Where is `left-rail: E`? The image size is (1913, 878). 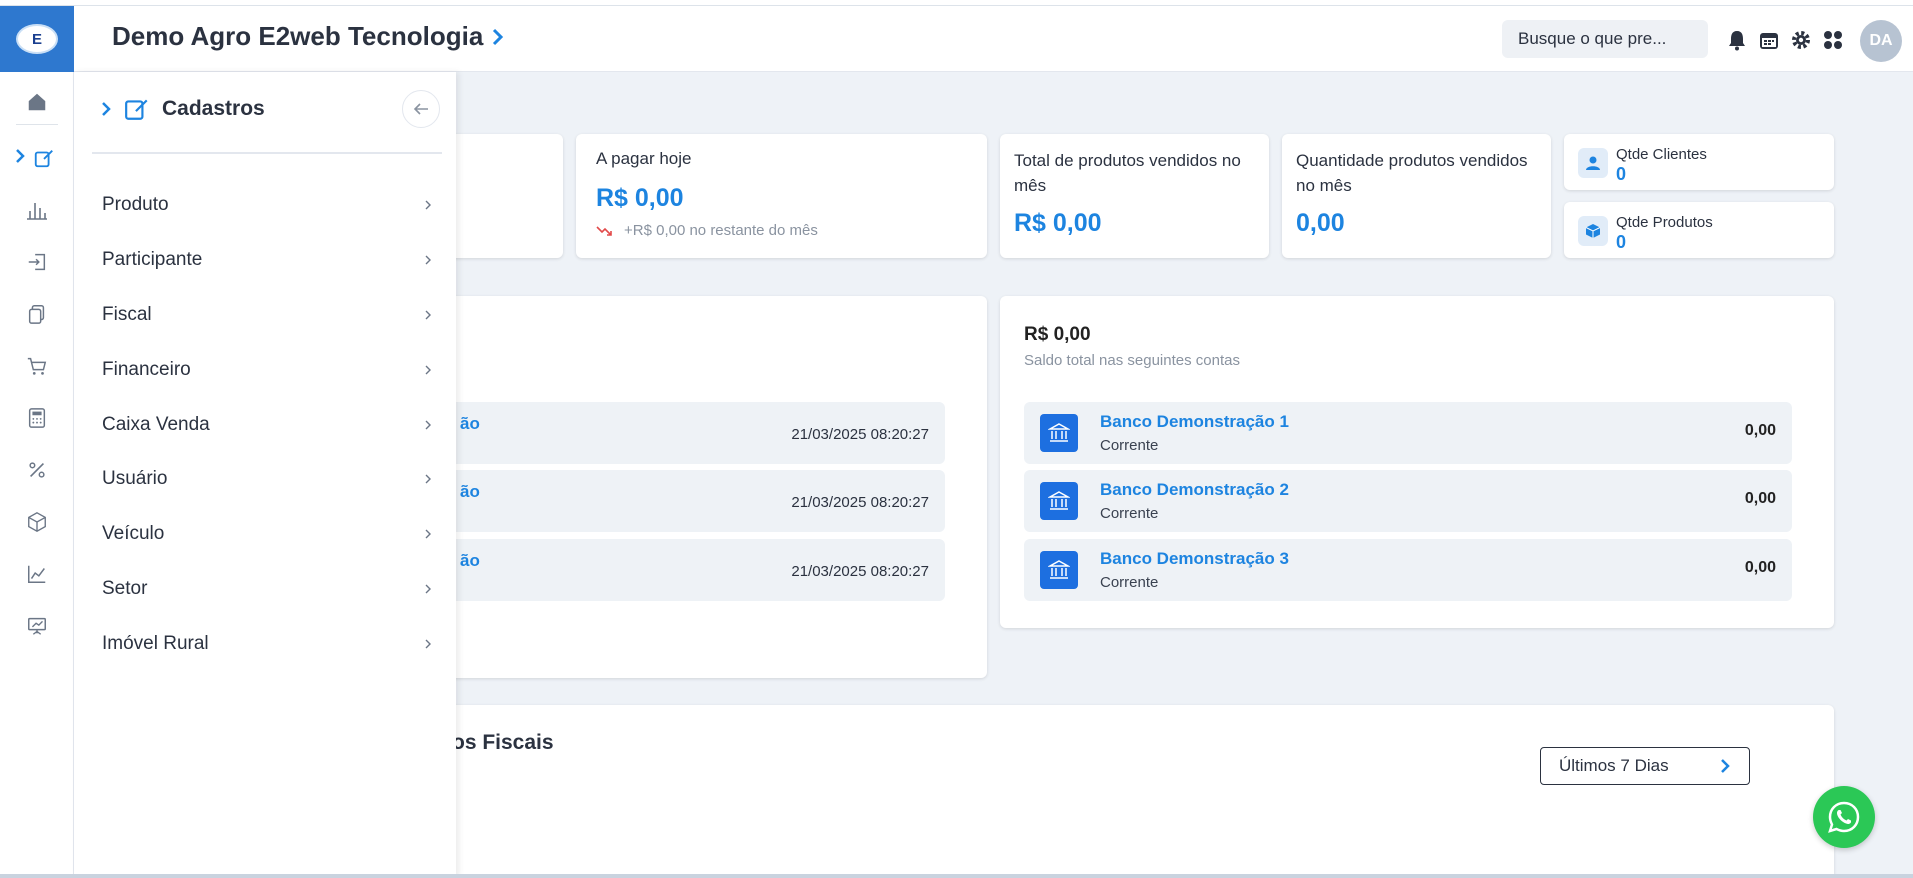
left-rail: E is located at coordinates (37, 442).